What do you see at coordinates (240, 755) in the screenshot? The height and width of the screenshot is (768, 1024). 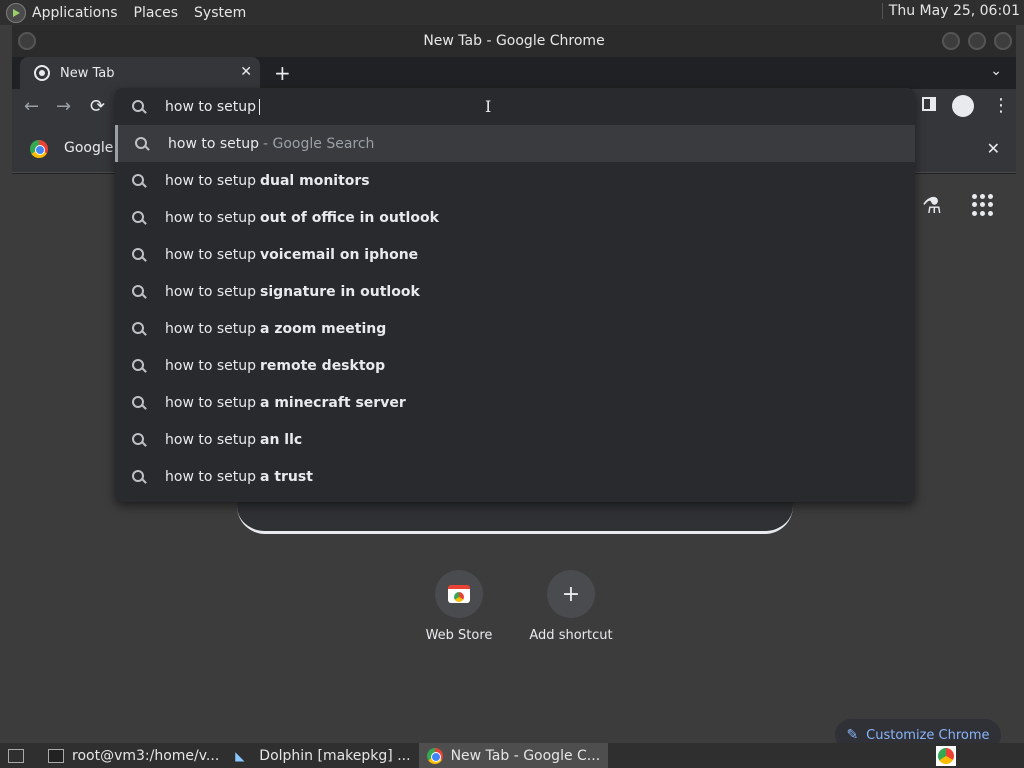 I see `dolphin-icon: ◣` at bounding box center [240, 755].